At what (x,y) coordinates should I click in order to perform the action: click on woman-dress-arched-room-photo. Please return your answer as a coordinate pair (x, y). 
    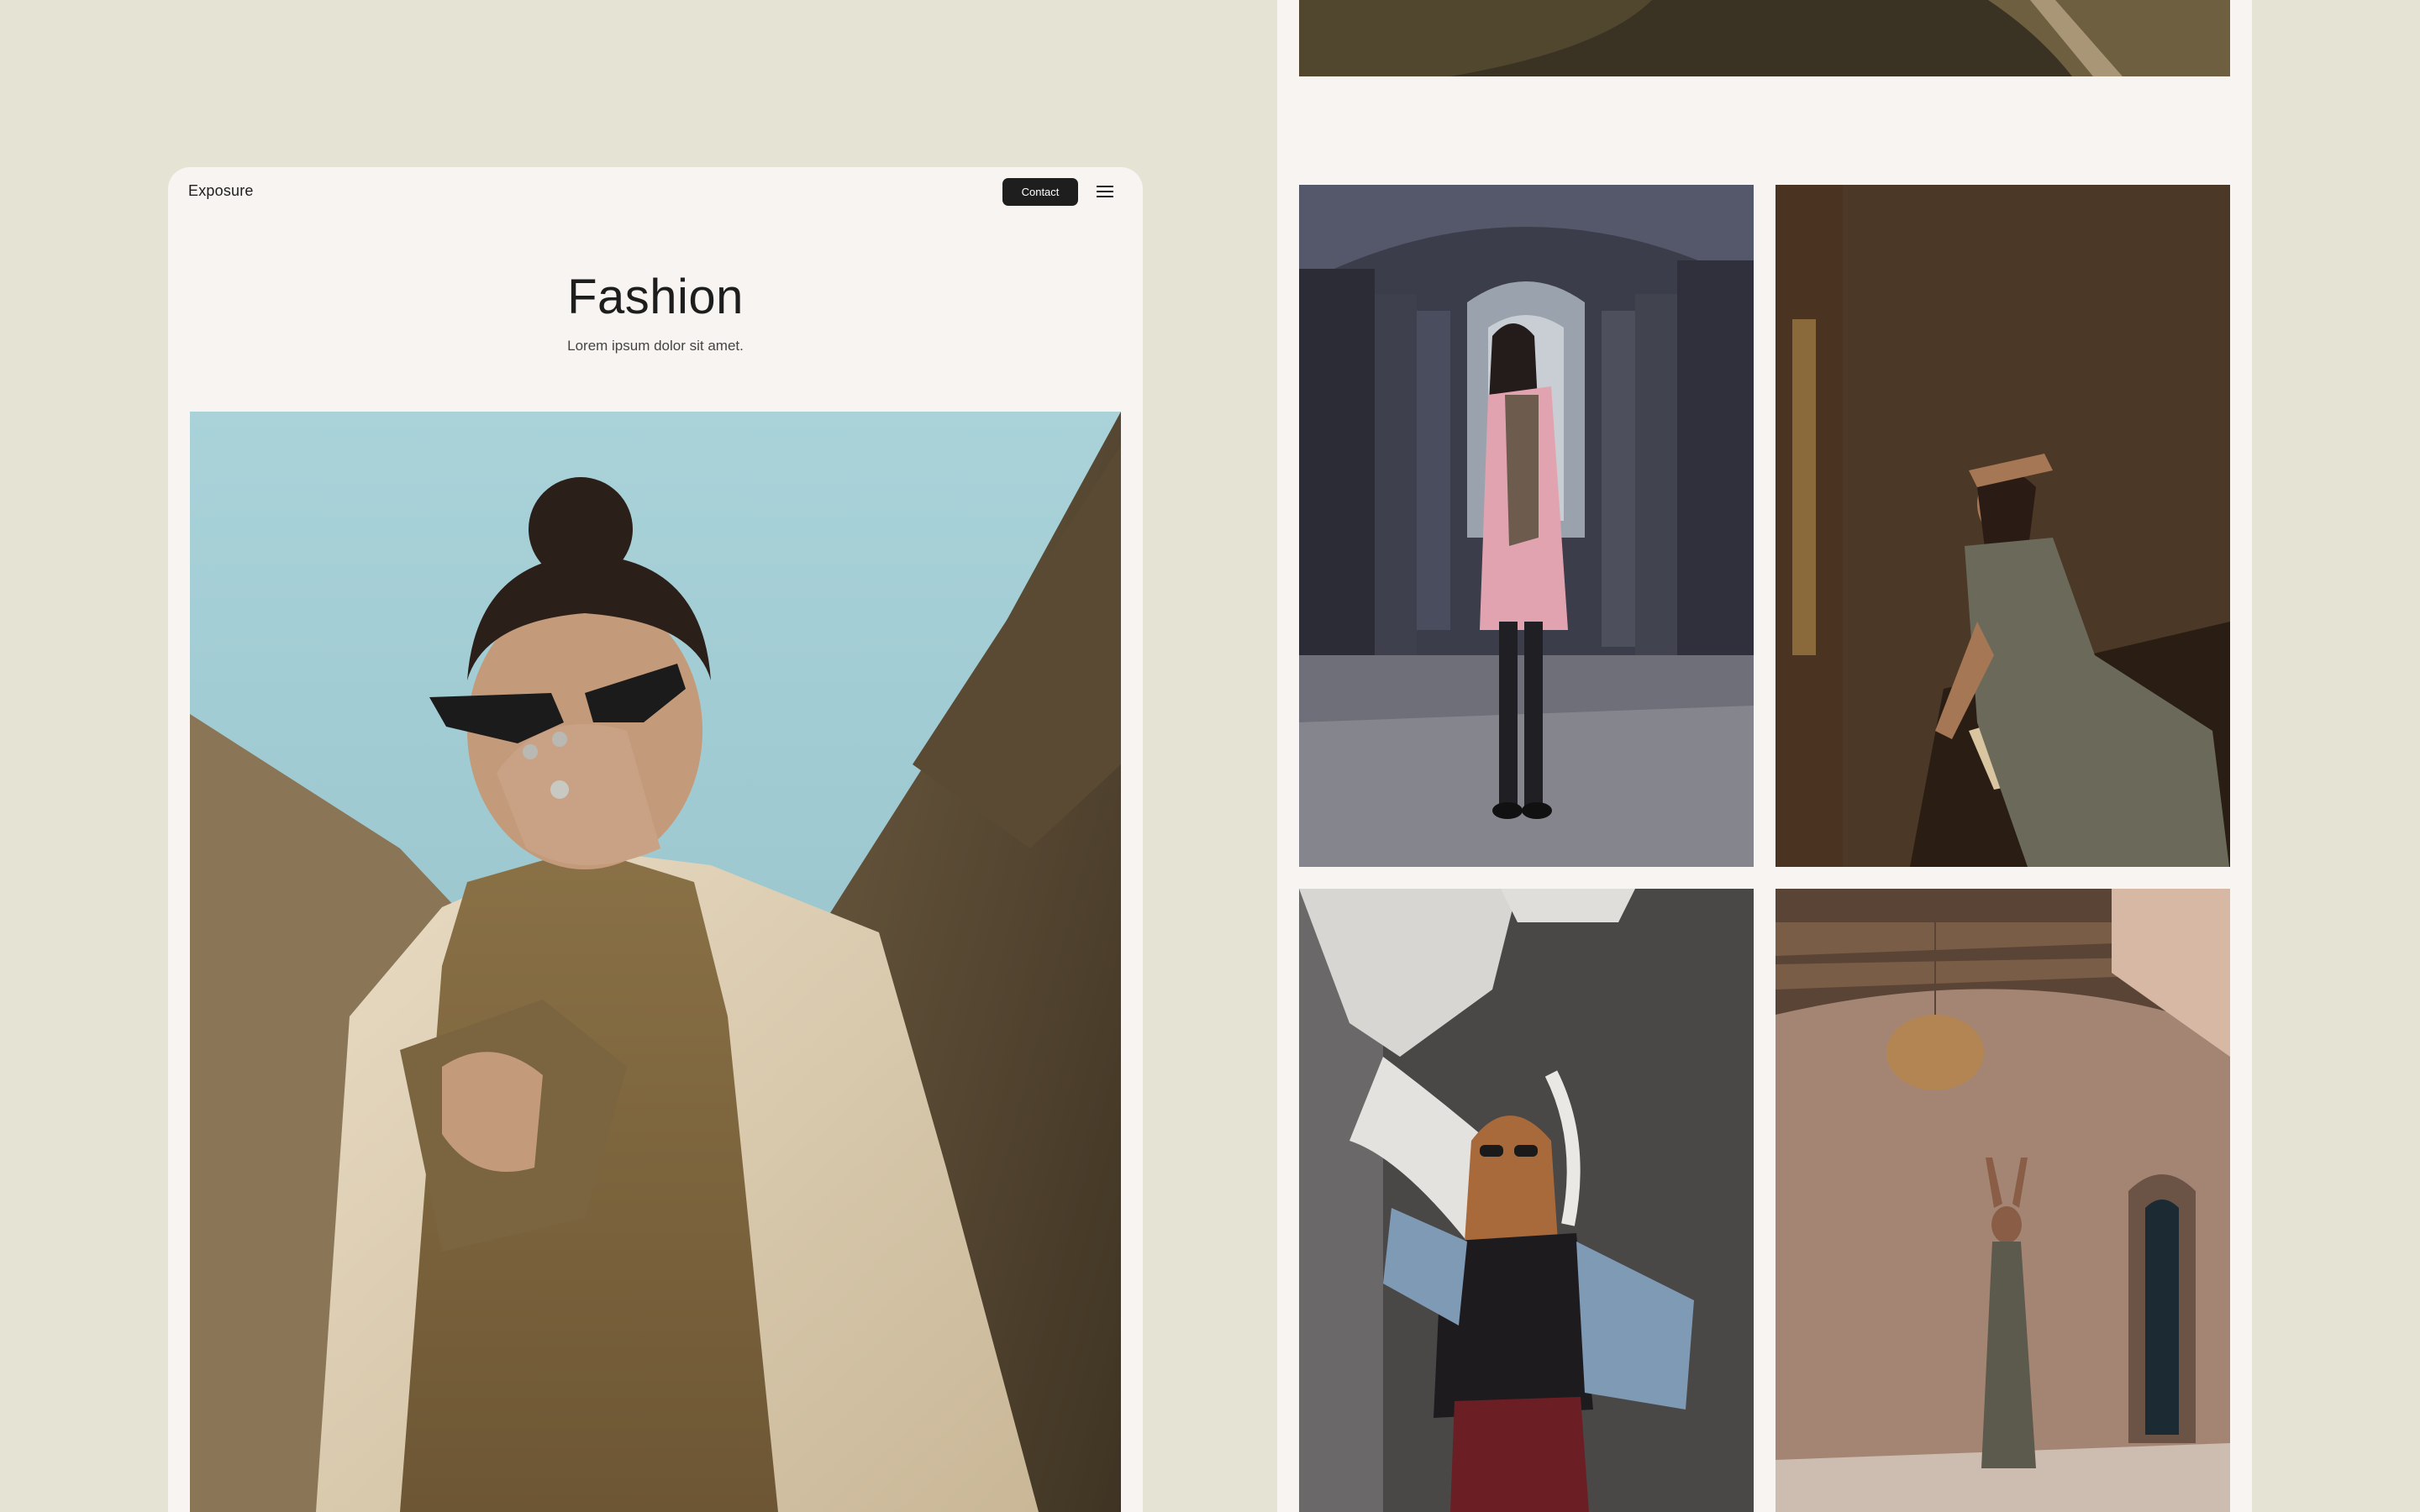
    Looking at the image, I should click on (2003, 1200).